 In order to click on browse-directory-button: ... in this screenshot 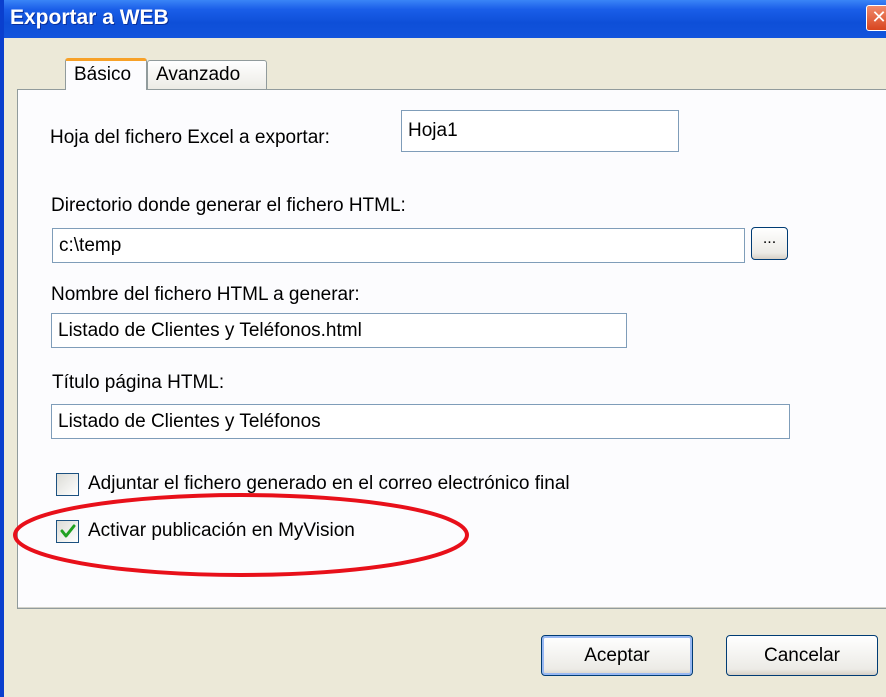, I will do `click(769, 243)`.